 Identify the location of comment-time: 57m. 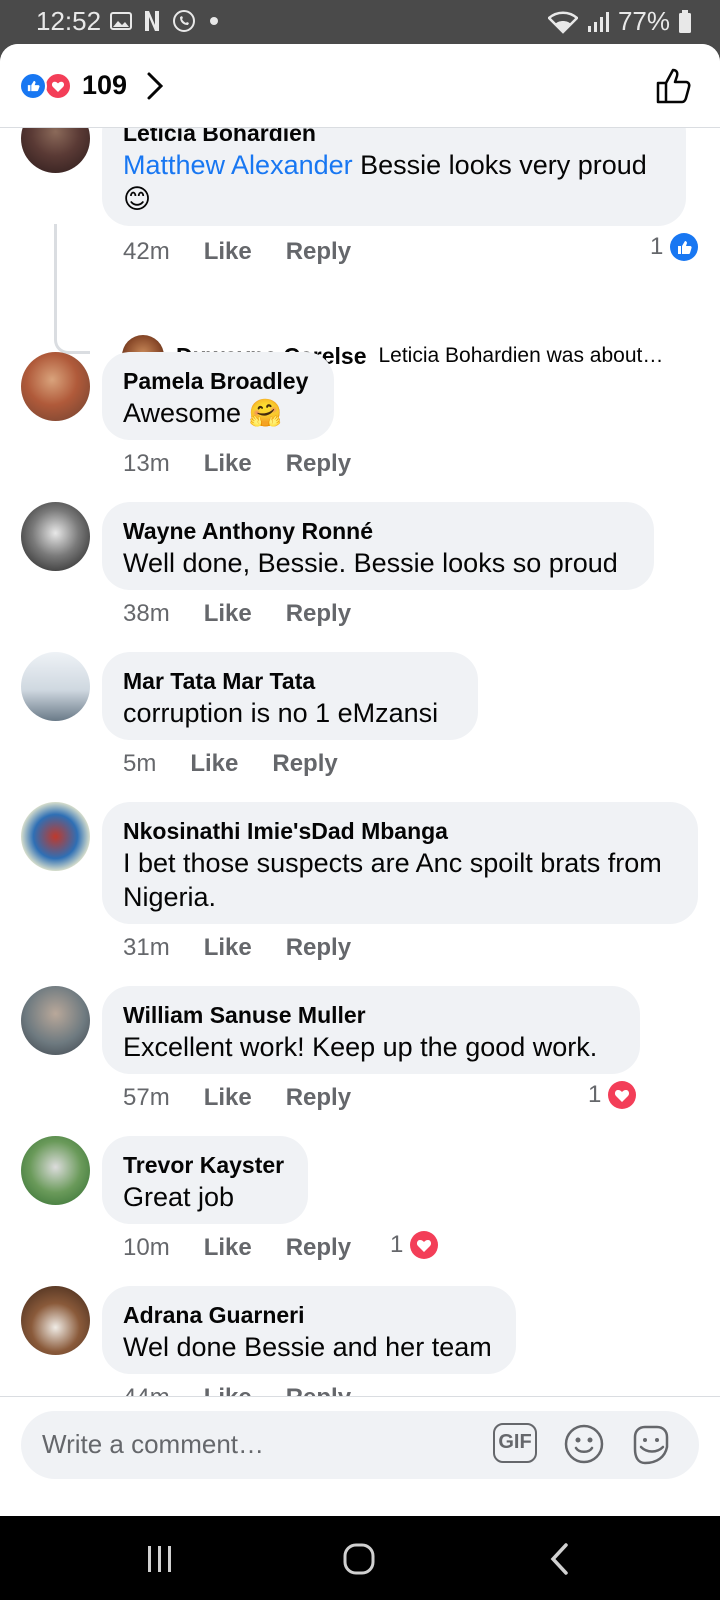
(146, 1097).